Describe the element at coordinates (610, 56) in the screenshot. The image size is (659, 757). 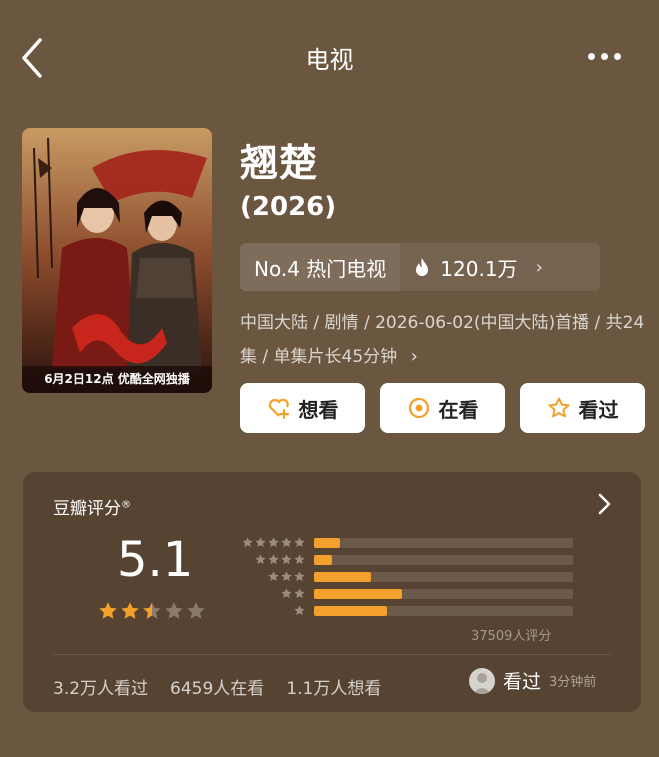
I see `more-button` at that location.